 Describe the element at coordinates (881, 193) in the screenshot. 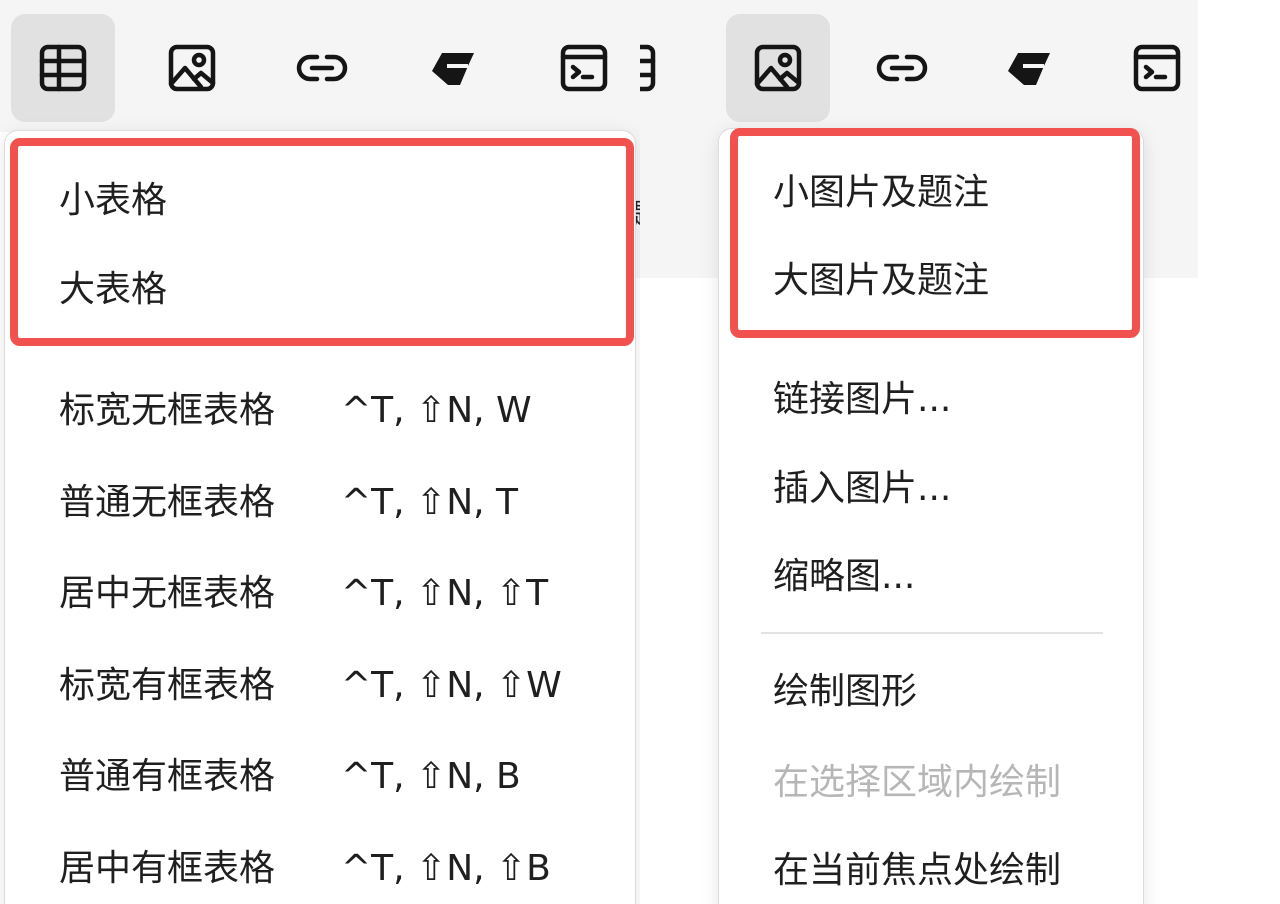

I see `menu-item-small-image-caption: 小图片及题注` at that location.